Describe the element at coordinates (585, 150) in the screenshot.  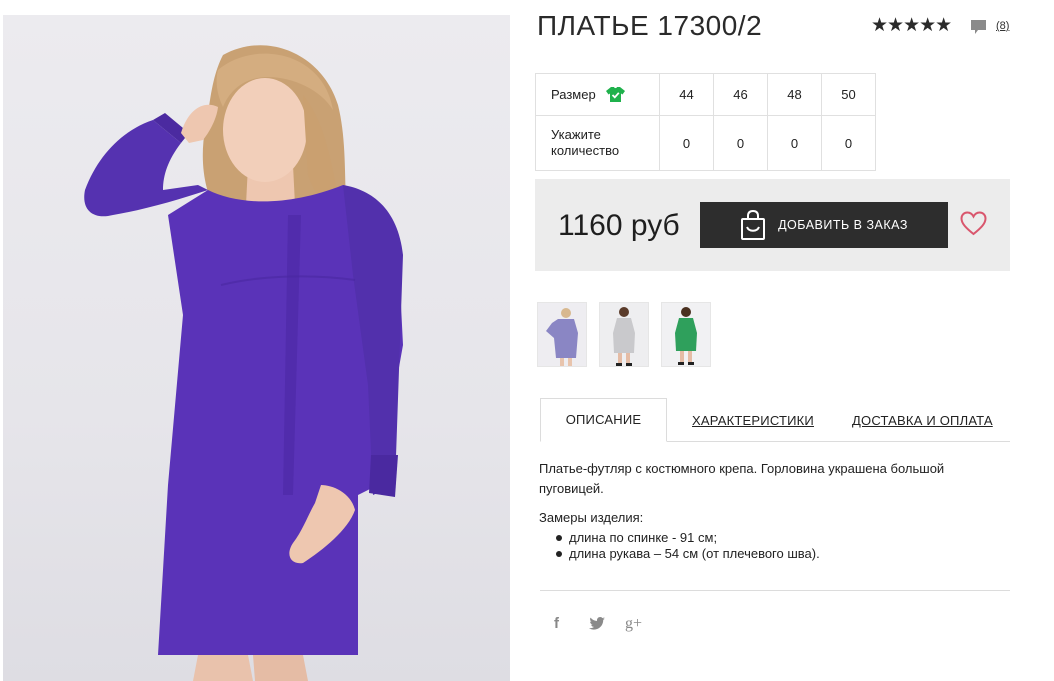
I see `quantity-label-line2: количество` at that location.